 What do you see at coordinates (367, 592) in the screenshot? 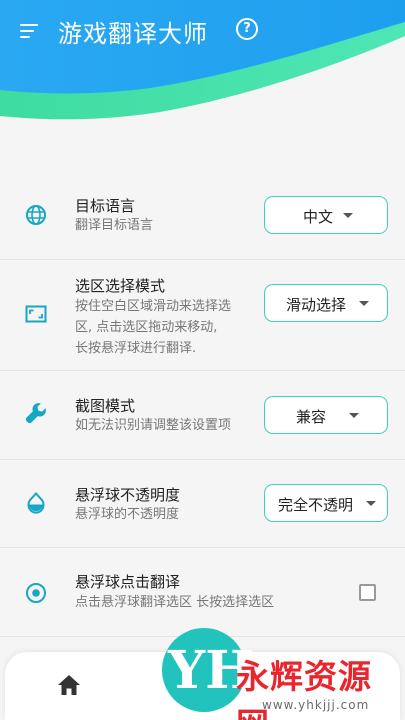
I see `ball-click-translate-checkbox` at bounding box center [367, 592].